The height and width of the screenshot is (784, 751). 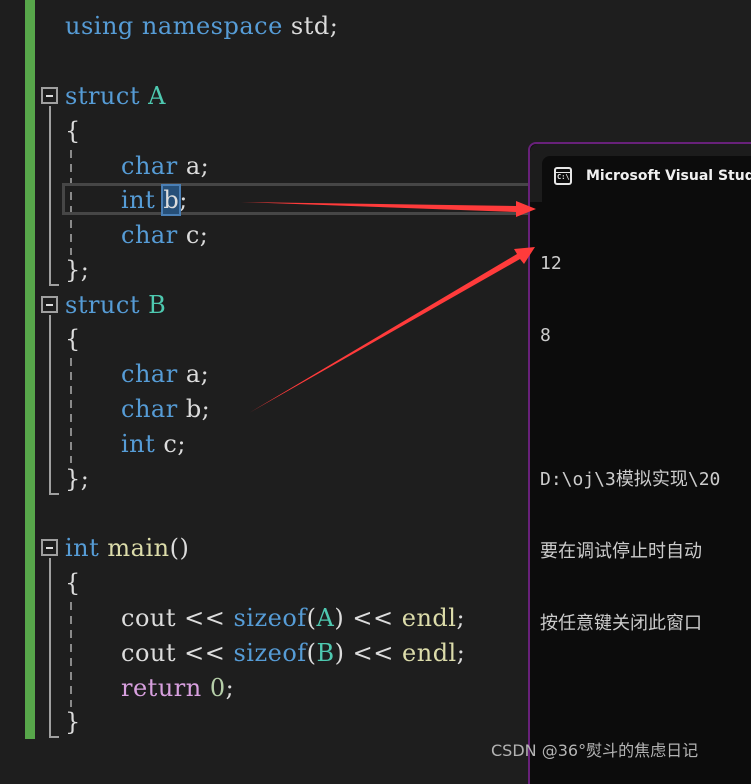 I want to click on code-text: std;, so click(x=310, y=26).